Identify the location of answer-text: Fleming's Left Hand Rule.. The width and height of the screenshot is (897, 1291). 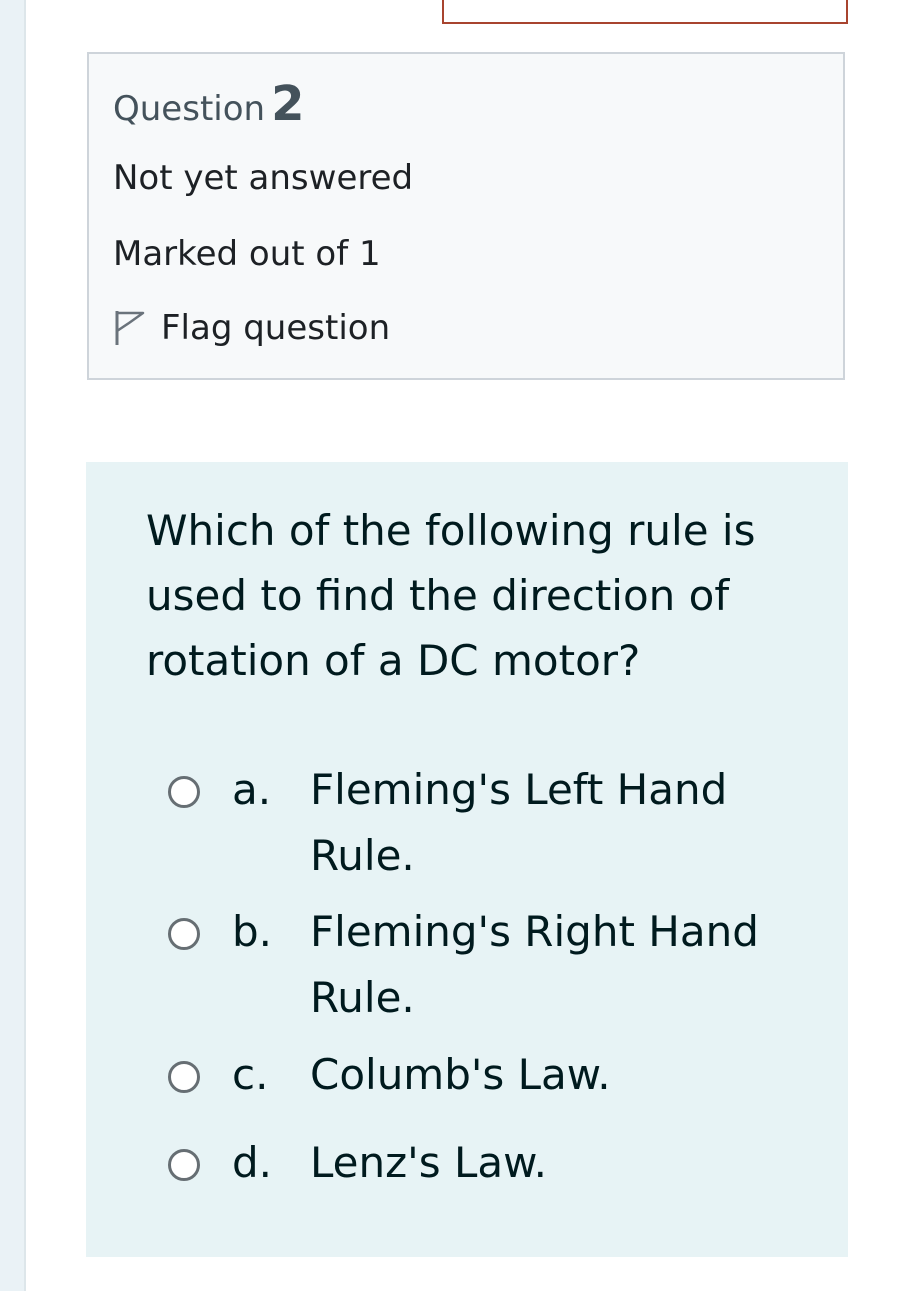
(519, 822).